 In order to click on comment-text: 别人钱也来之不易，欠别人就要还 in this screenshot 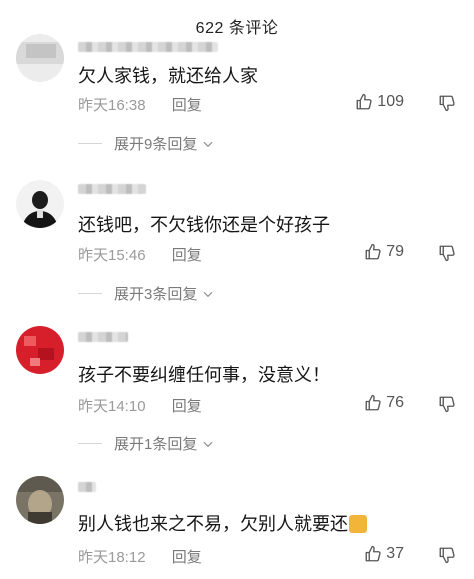, I will do `click(222, 523)`.